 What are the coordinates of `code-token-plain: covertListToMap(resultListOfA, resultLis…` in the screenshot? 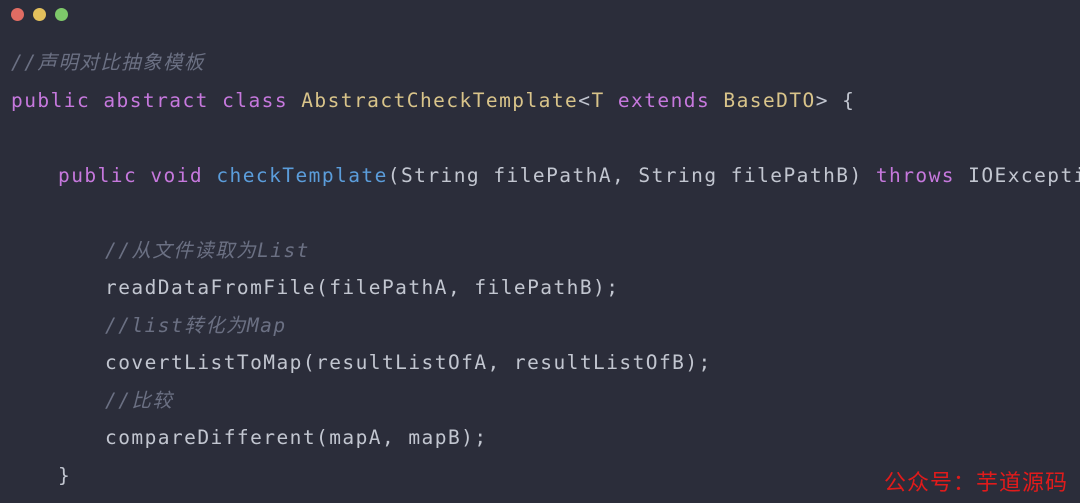 It's located at (408, 362).